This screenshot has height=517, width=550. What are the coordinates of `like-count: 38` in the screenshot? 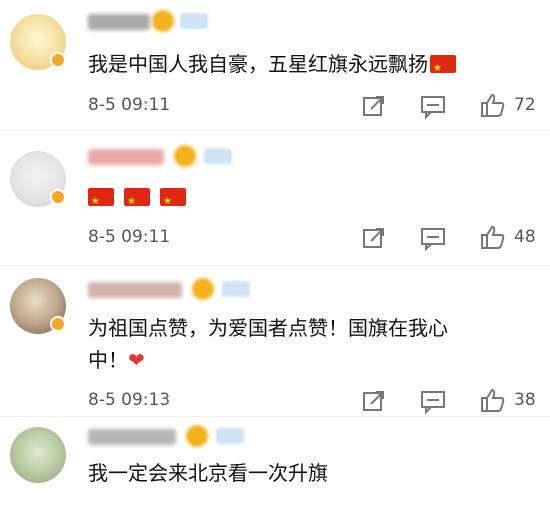 It's located at (525, 400).